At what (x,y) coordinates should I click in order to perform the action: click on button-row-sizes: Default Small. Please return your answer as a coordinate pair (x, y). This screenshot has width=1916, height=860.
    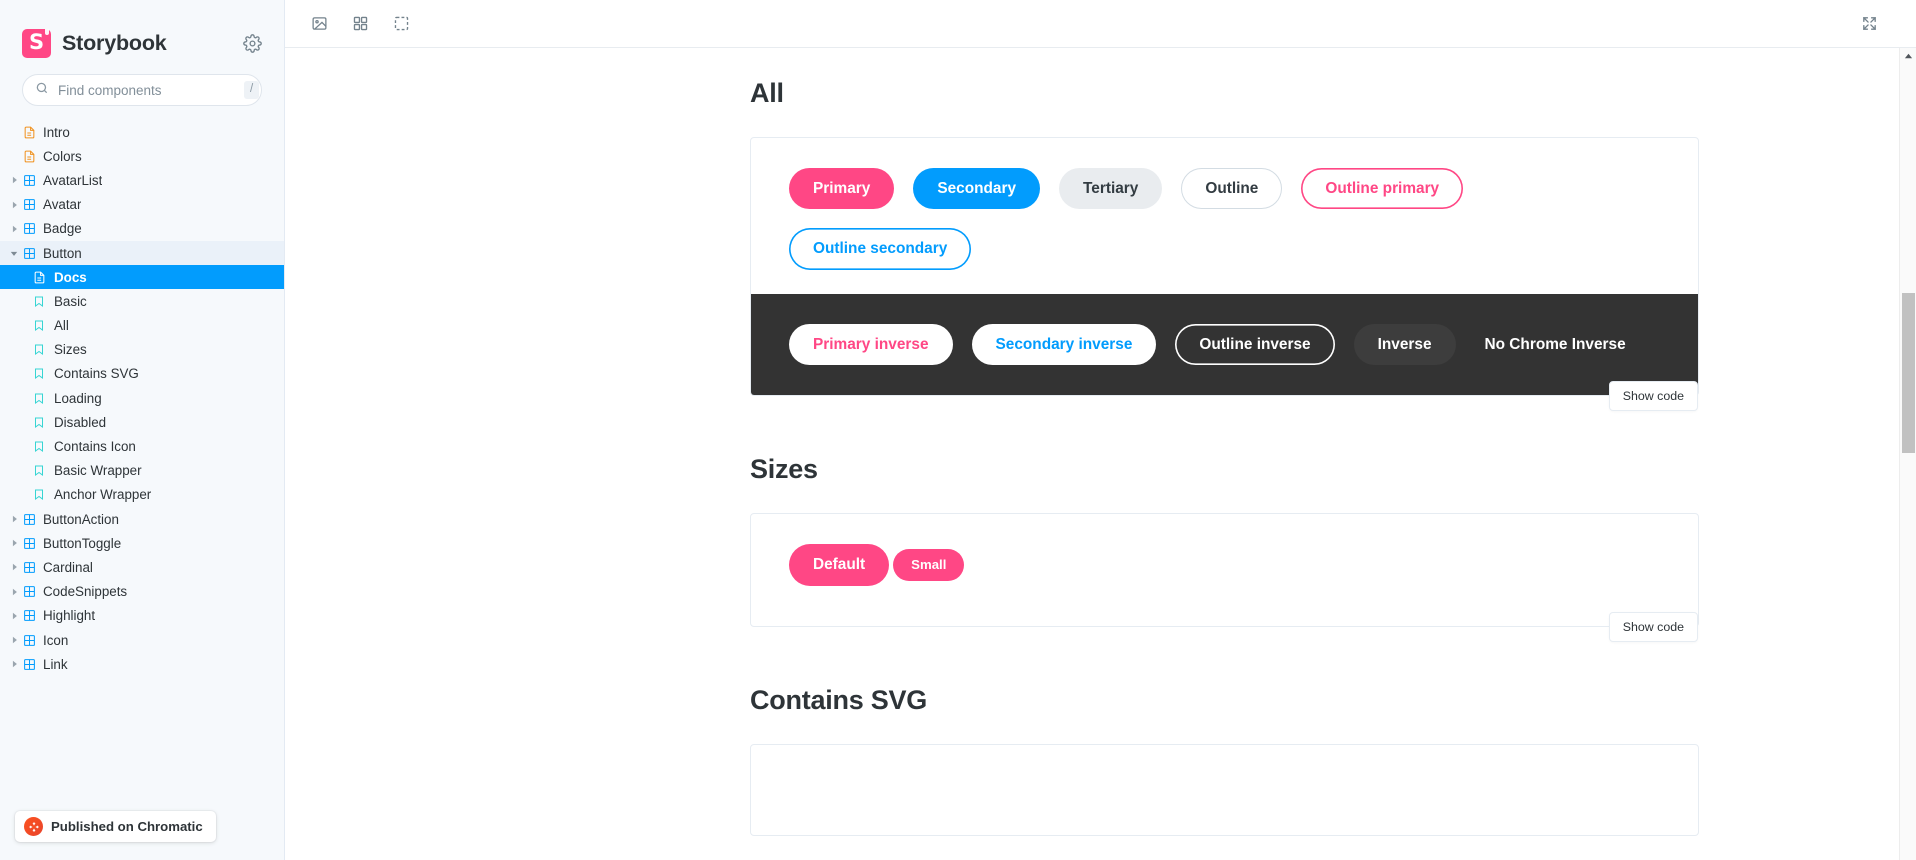
    Looking at the image, I should click on (1224, 565).